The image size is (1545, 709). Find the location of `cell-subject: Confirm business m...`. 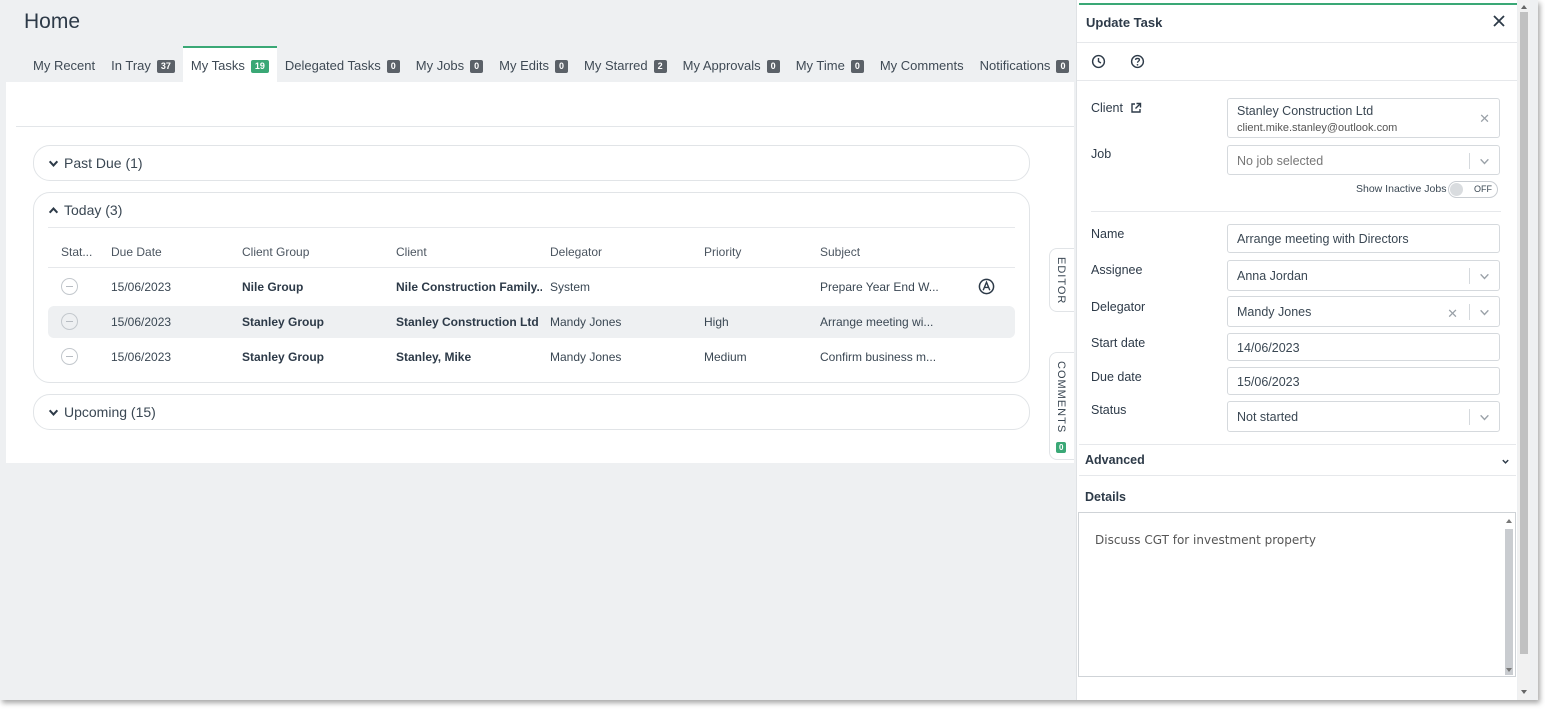

cell-subject: Confirm business m... is located at coordinates (878, 357).